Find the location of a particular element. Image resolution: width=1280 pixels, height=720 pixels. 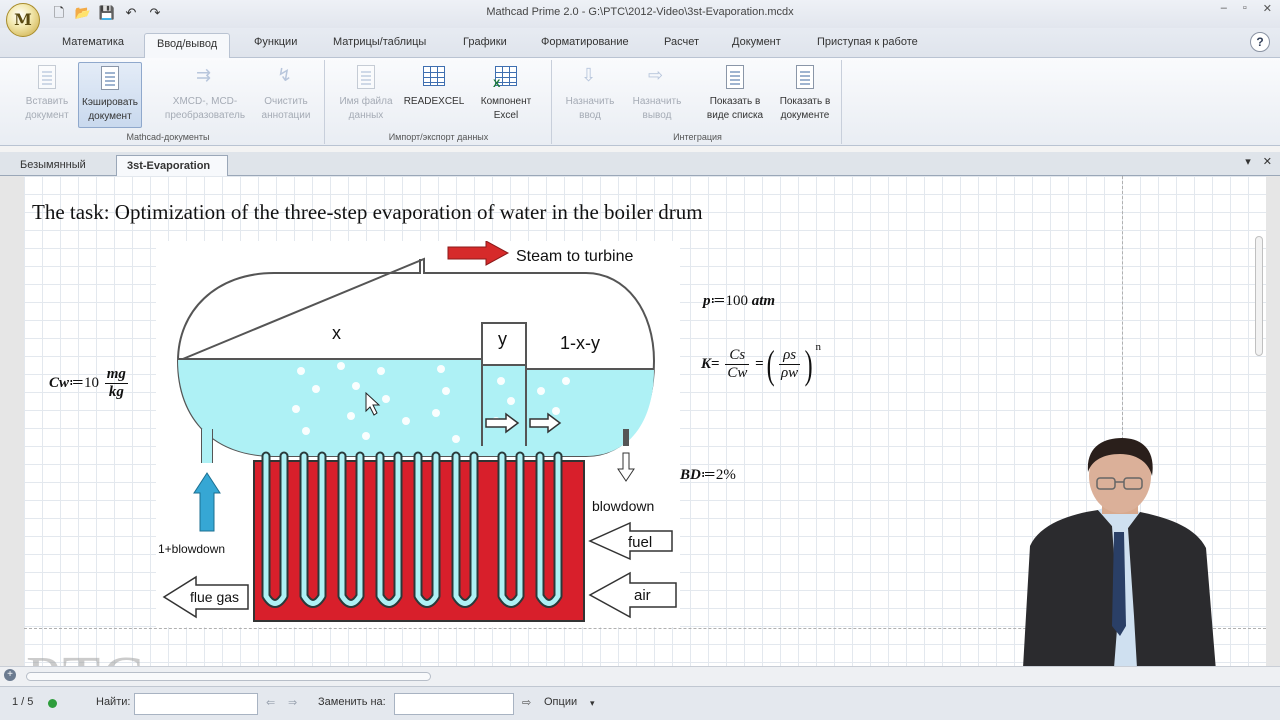

show-in-document-button: Показать в документе is located at coordinates (805, 95).